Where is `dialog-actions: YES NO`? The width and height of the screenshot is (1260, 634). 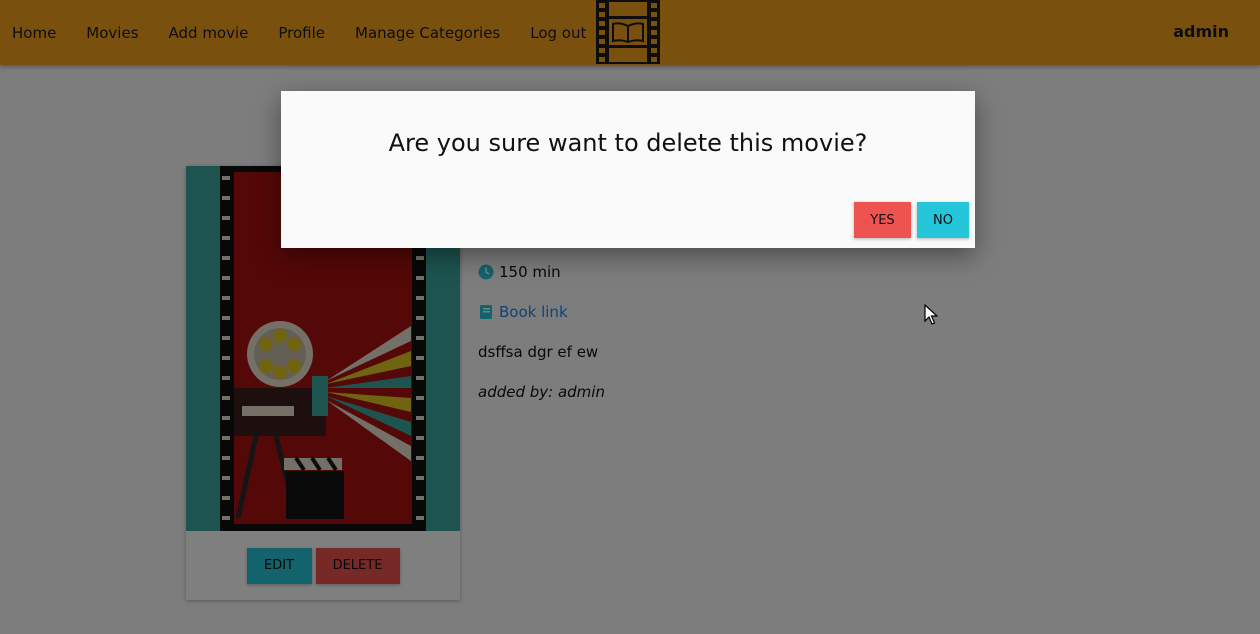 dialog-actions: YES NO is located at coordinates (911, 220).